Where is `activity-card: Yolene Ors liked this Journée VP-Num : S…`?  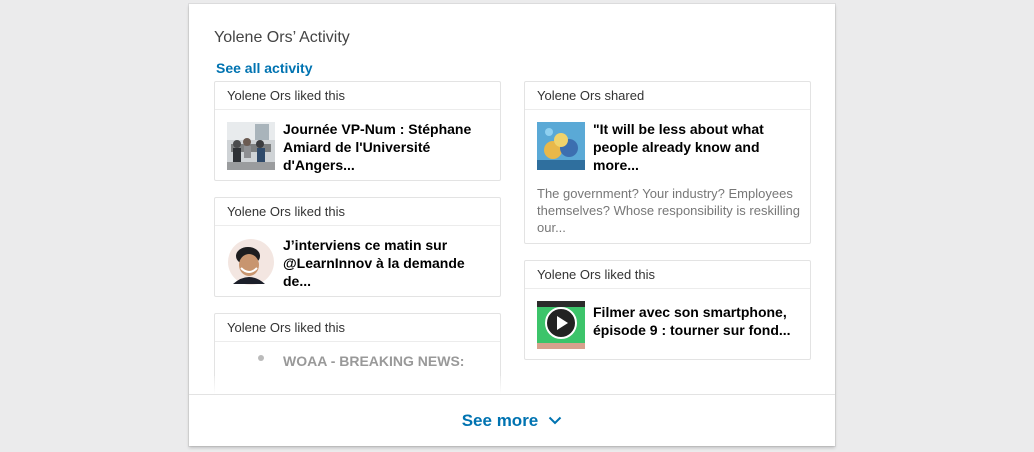
activity-card: Yolene Ors liked this Journée VP-Num : S… is located at coordinates (357, 131).